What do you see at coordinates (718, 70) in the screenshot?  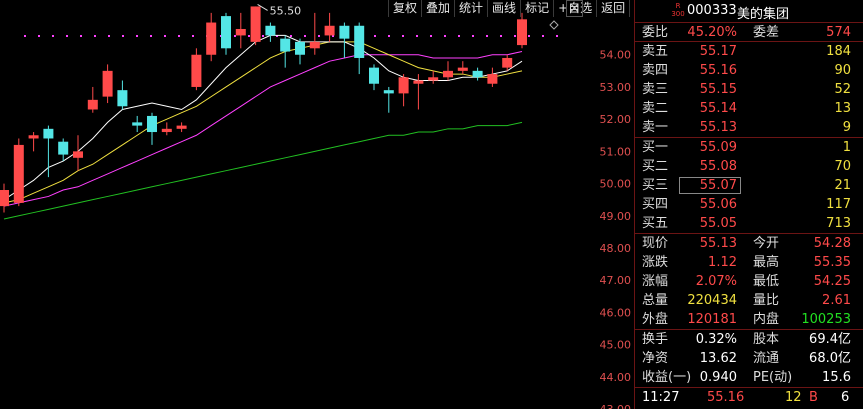 I see `ask-price: 55.16` at bounding box center [718, 70].